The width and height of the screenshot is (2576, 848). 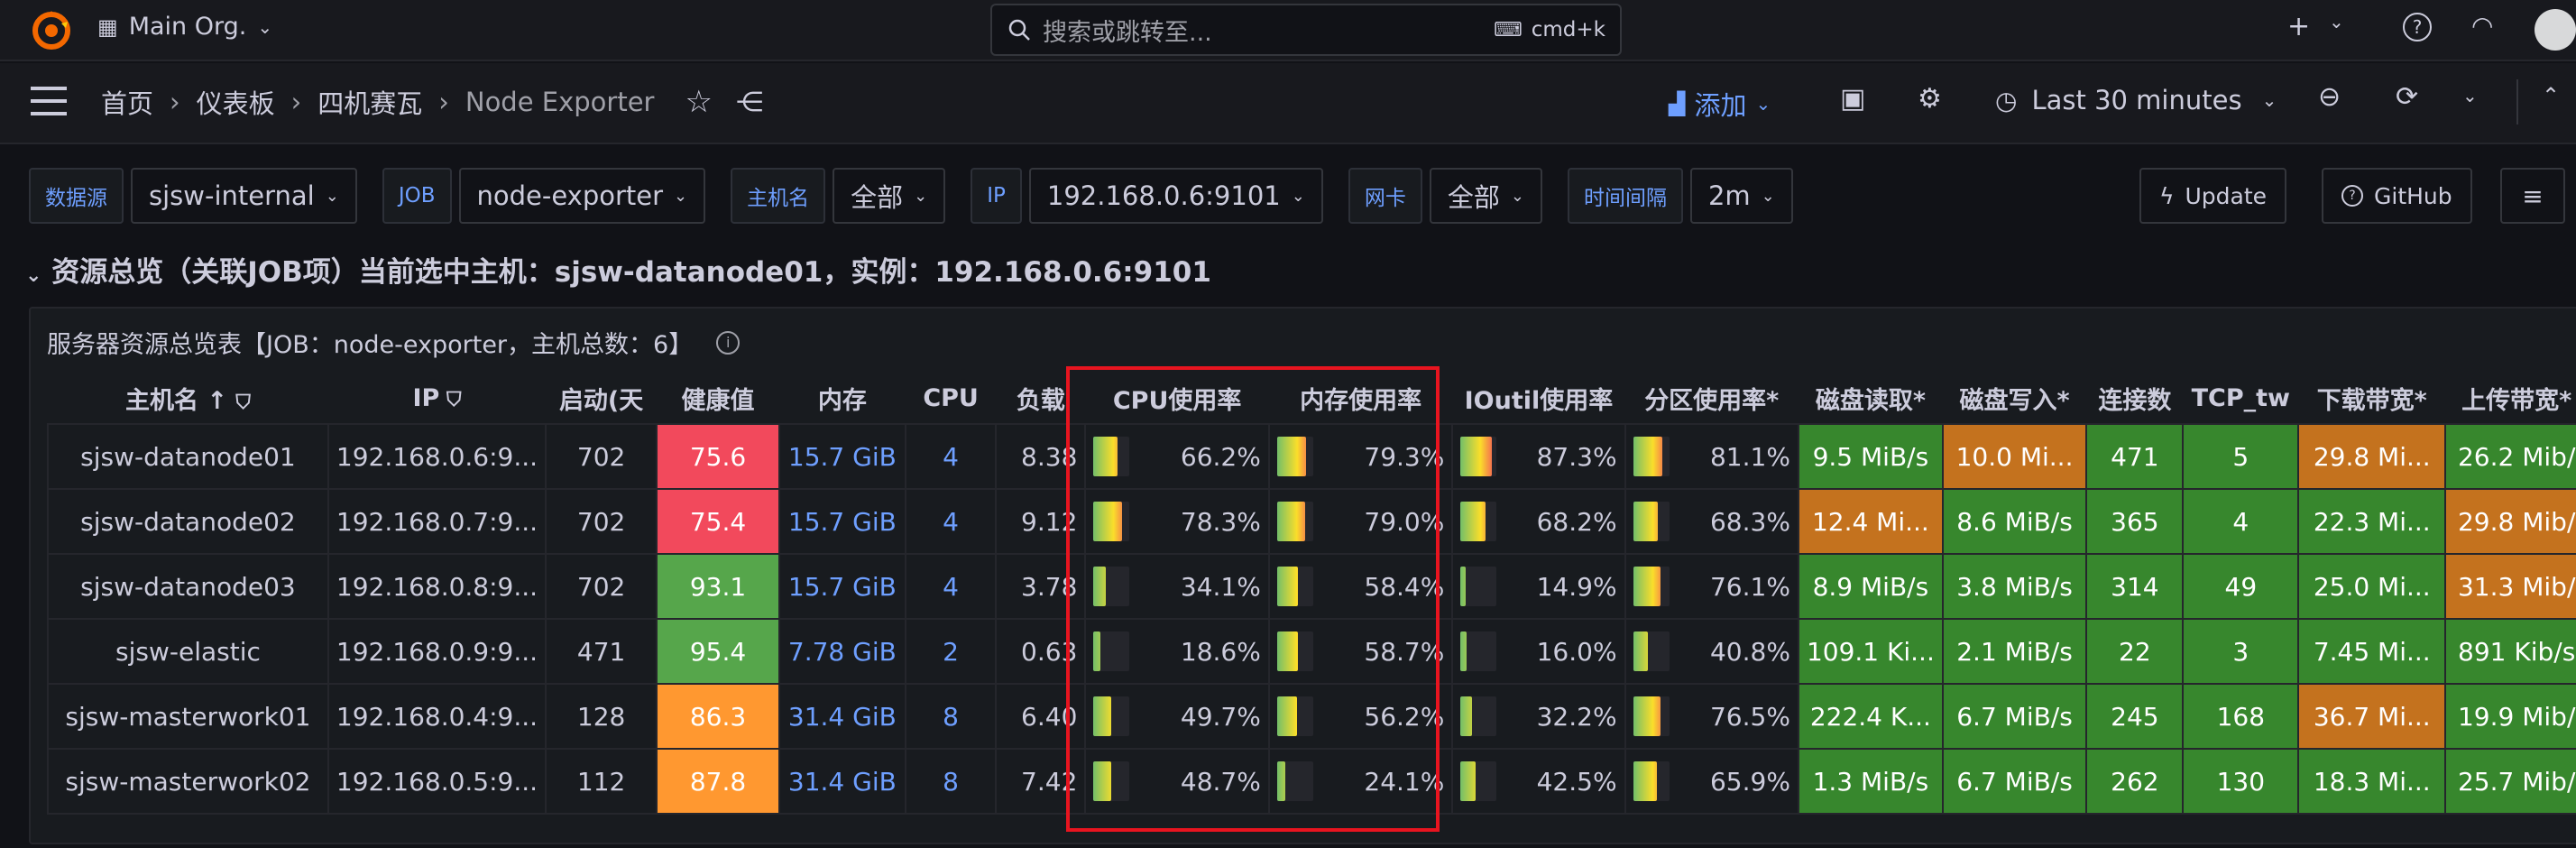 I want to click on cell-upload: 25.7 Mib/, so click(x=2510, y=781).